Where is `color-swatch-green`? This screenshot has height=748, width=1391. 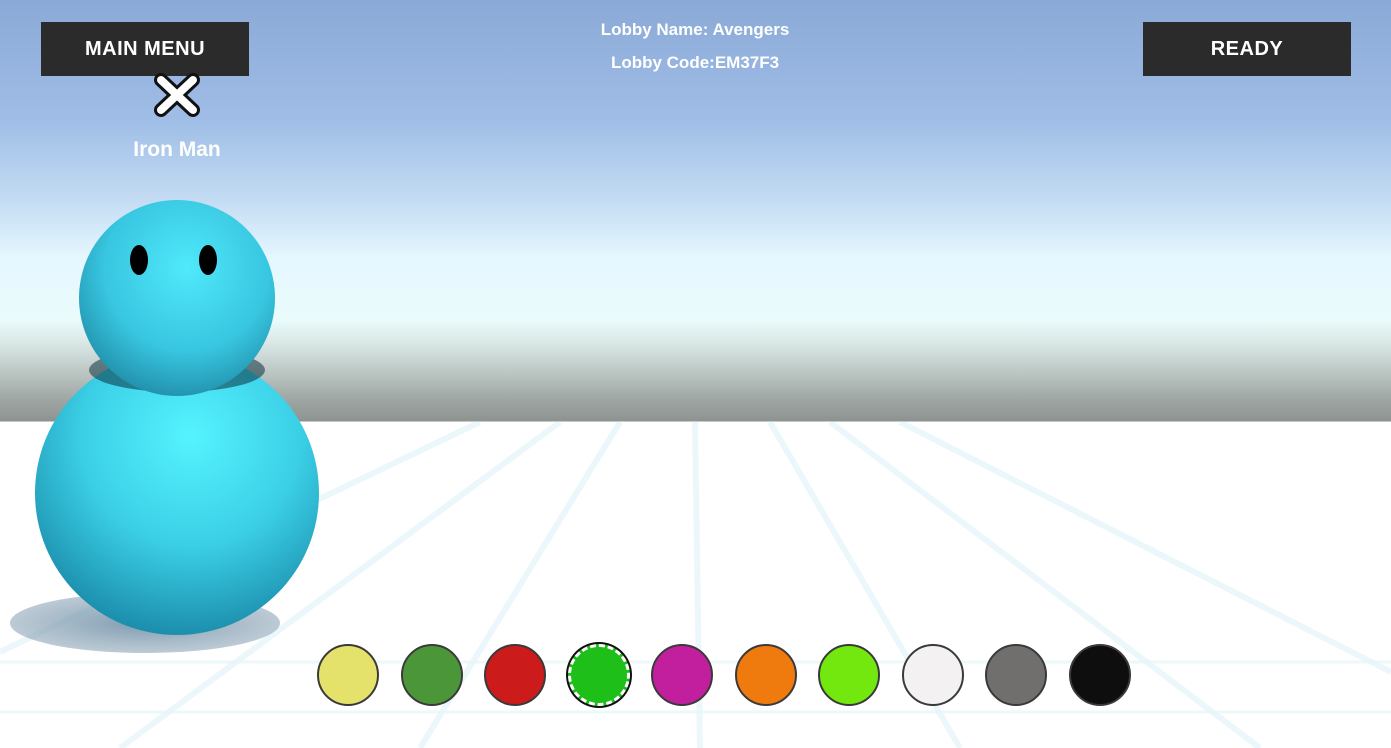 color-swatch-green is located at coordinates (431, 675).